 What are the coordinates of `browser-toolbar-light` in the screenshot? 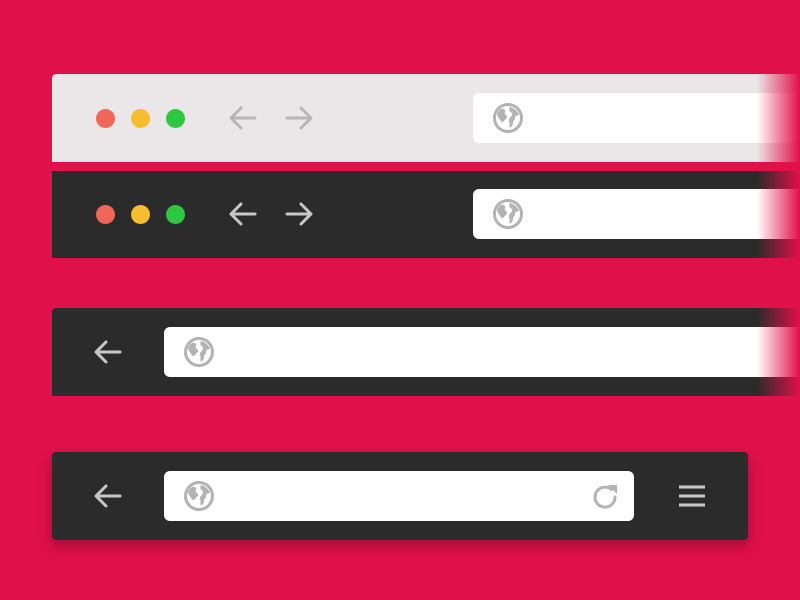 It's located at (426, 118).